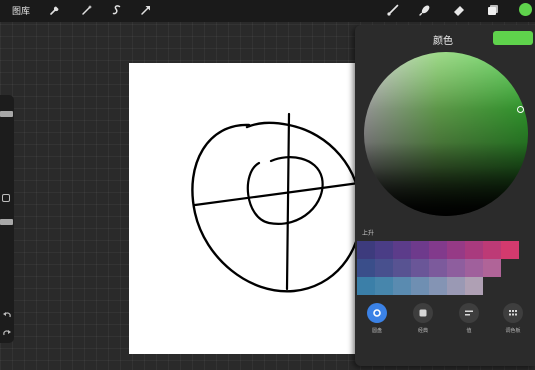 Image resolution: width=535 pixels, height=370 pixels. Describe the element at coordinates (525, 9) in the screenshot. I see `current-color-button` at that location.